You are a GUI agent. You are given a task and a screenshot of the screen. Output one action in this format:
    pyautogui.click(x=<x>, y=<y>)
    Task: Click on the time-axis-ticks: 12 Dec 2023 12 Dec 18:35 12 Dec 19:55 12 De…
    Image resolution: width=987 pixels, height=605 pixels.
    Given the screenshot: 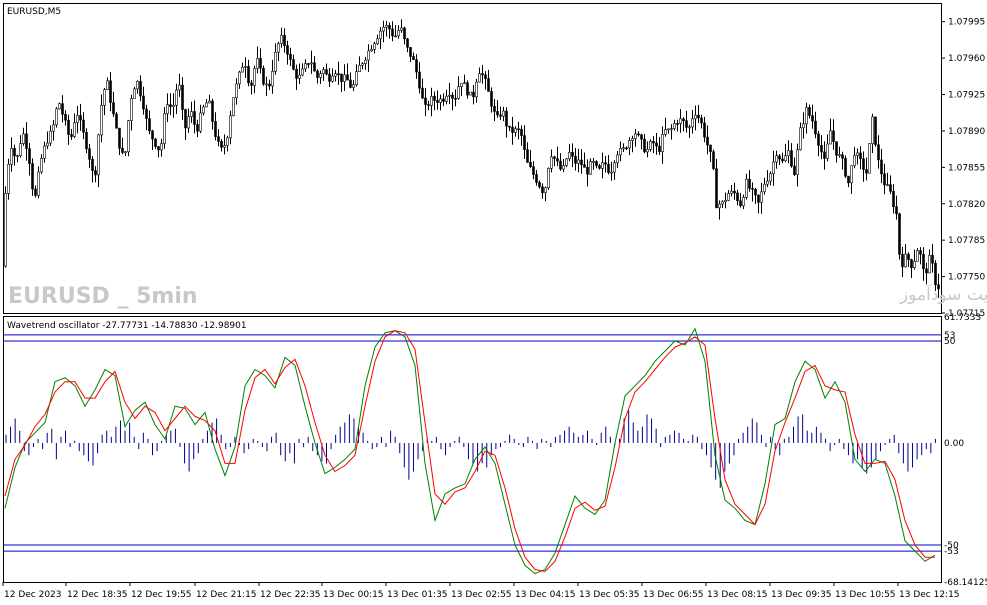 What is the action you would take?
    pyautogui.click(x=481, y=591)
    